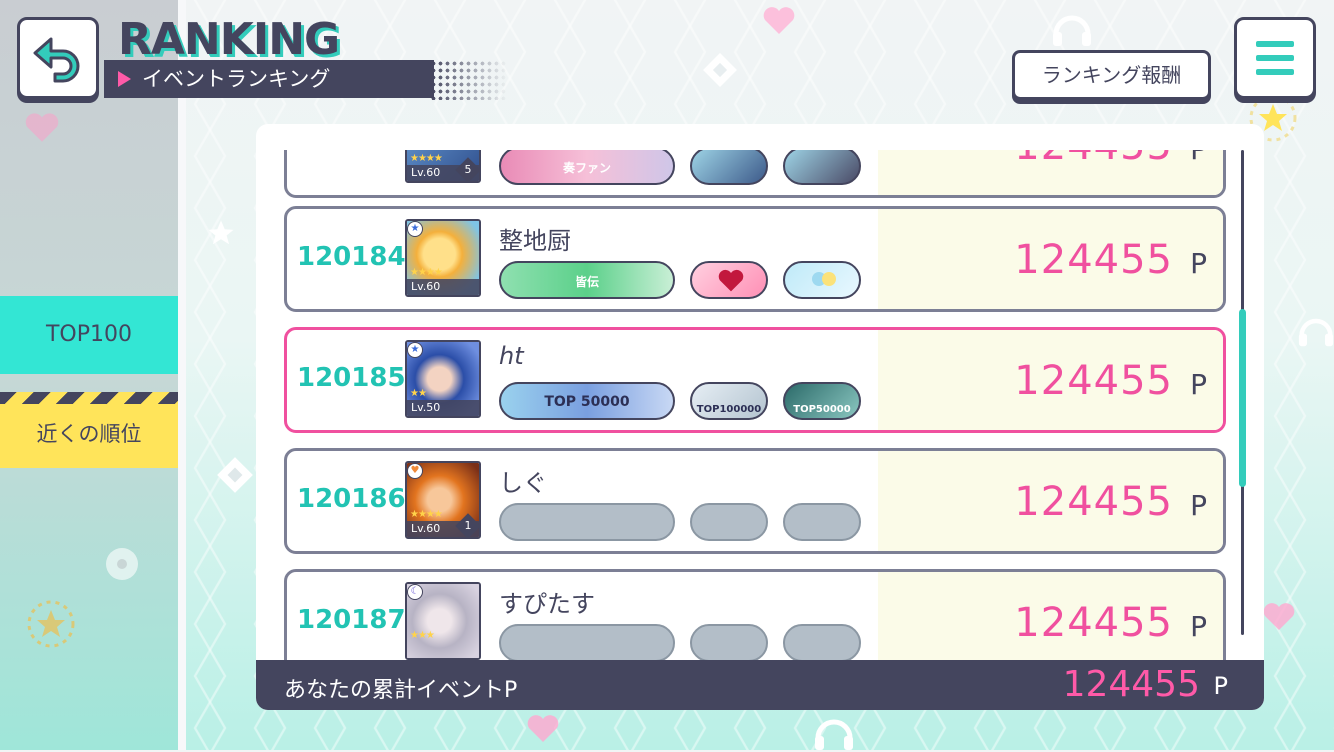 The height and width of the screenshot is (752, 1334). What do you see at coordinates (351, 499) in the screenshot?
I see `rank-number: 120186` at bounding box center [351, 499].